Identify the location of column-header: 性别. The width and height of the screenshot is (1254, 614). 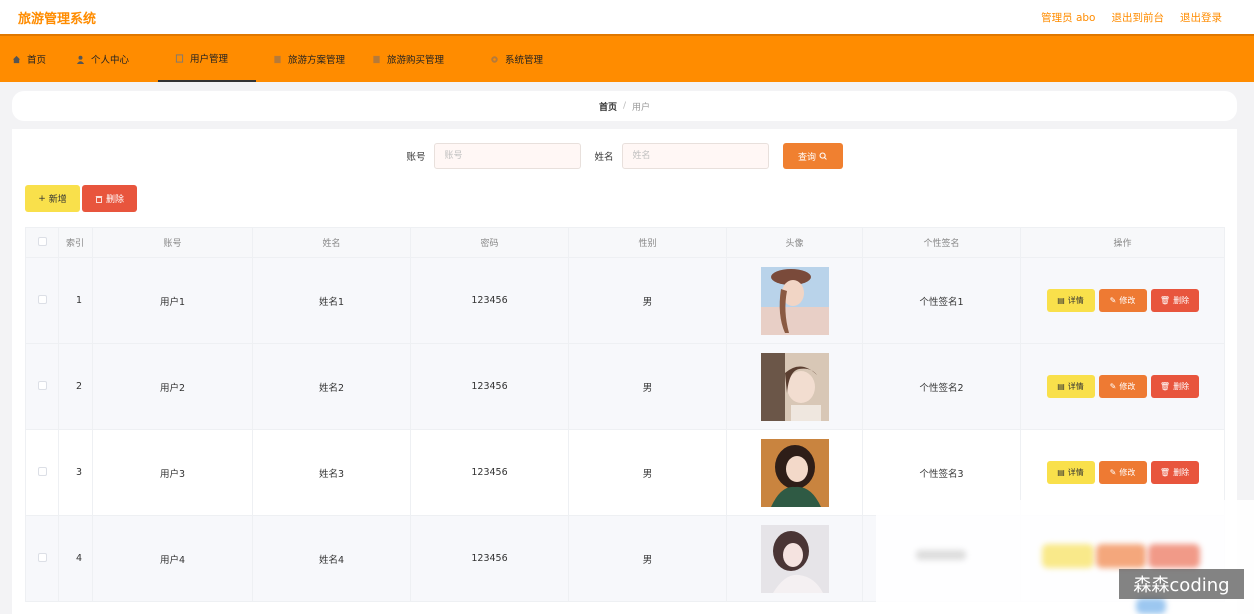
(647, 242).